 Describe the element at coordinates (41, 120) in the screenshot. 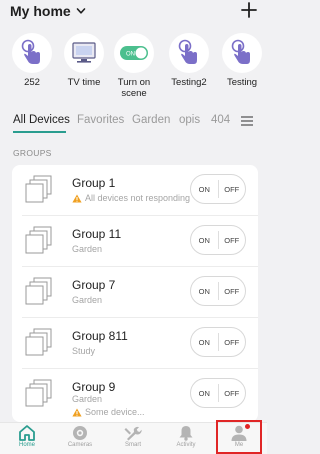

I see `tab-all-devices: All Devices` at that location.